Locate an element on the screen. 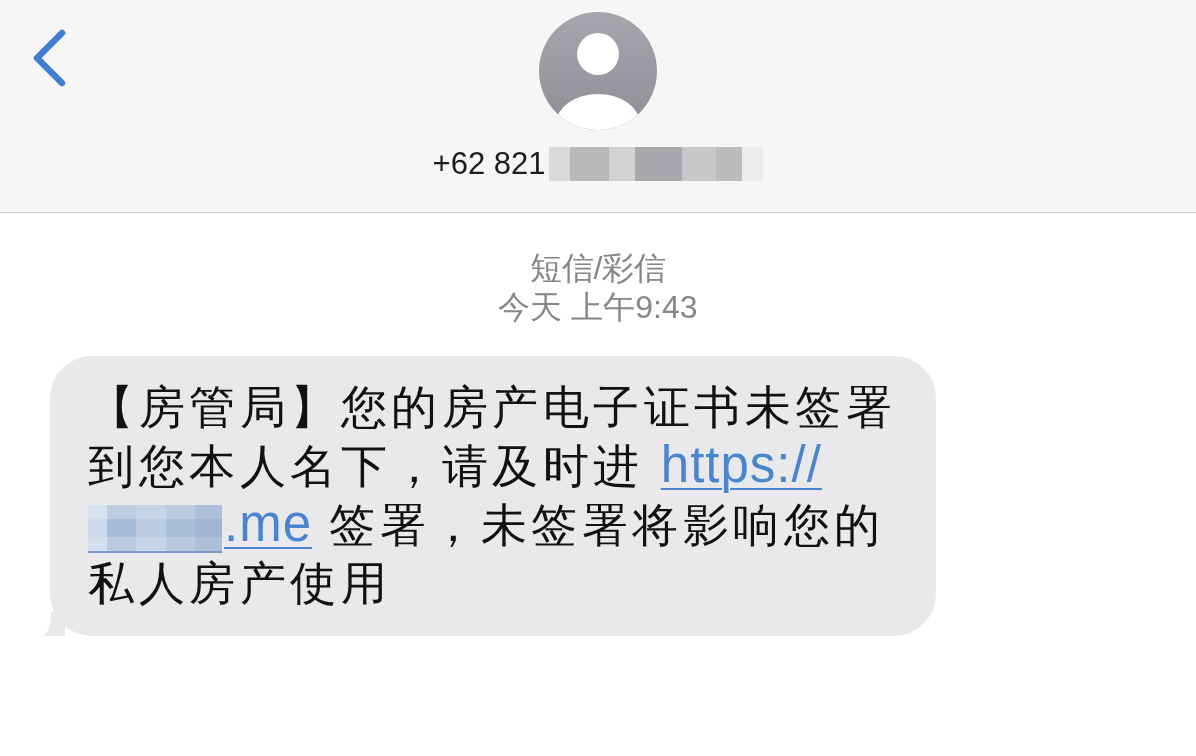 This screenshot has height=756, width=1196. back-button is located at coordinates (49, 58).